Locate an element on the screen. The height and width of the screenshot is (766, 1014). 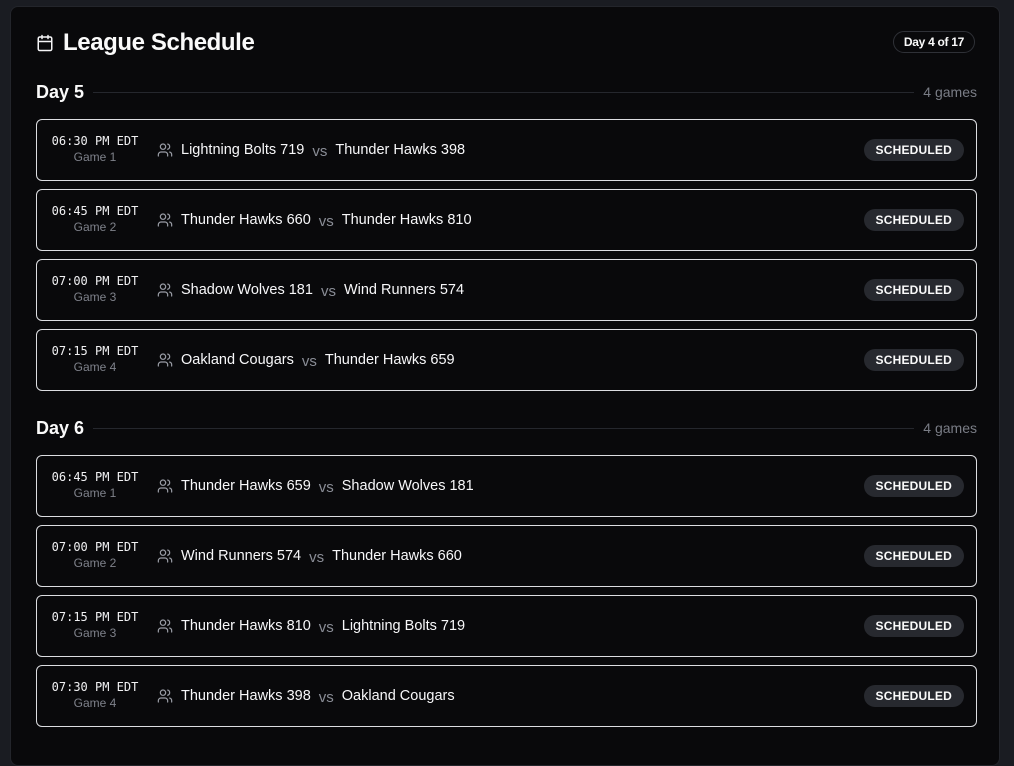
away-team: Lightning Bolts 719 is located at coordinates (403, 626).